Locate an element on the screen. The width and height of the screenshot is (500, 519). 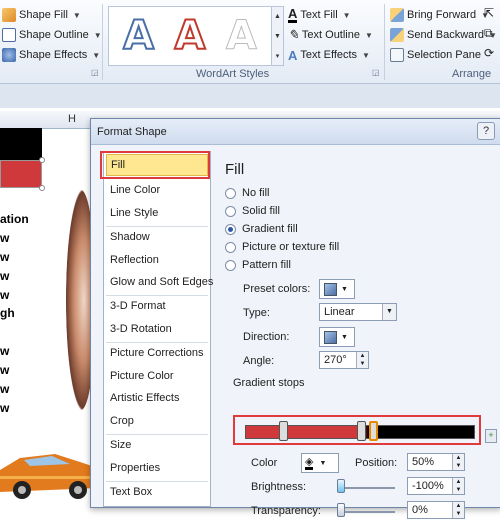
add-gradient-stop-icon: + is located at coordinates (491, 436).